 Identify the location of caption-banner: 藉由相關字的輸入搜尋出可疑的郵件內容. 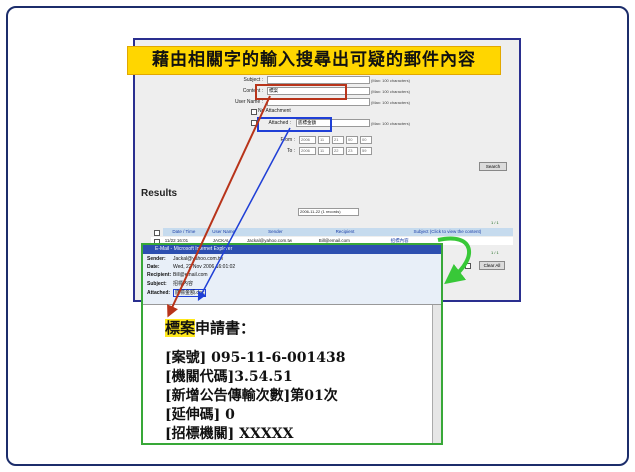
(314, 60).